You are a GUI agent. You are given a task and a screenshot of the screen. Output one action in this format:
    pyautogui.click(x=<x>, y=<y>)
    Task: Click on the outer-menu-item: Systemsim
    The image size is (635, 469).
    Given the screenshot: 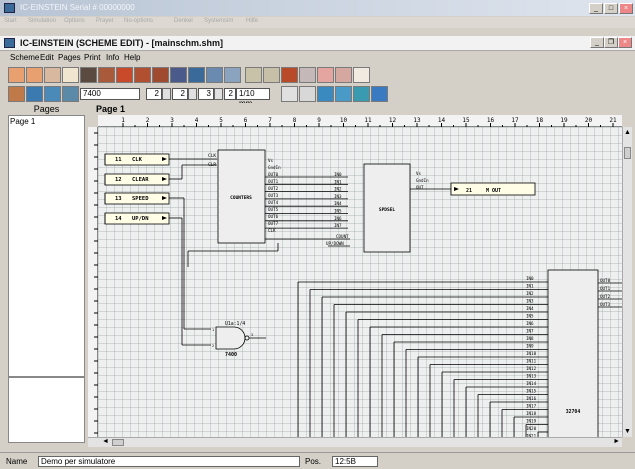 What is the action you would take?
    pyautogui.click(x=218, y=21)
    